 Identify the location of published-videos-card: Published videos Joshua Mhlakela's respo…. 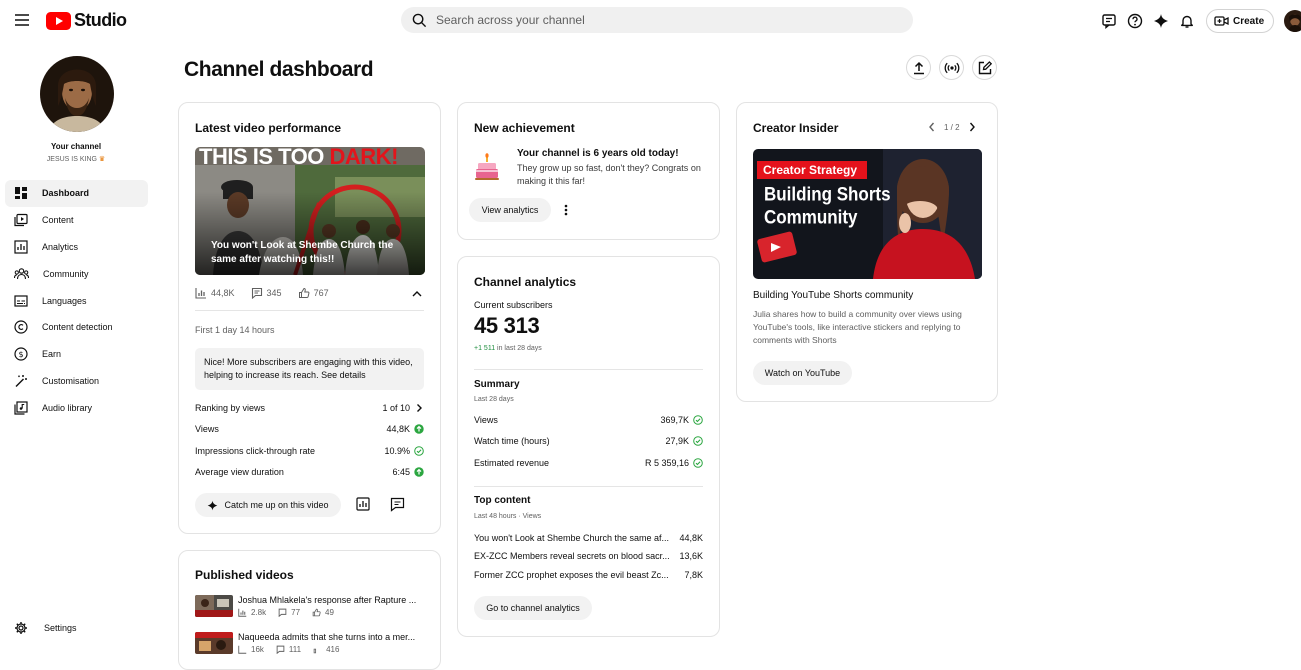
(309, 610).